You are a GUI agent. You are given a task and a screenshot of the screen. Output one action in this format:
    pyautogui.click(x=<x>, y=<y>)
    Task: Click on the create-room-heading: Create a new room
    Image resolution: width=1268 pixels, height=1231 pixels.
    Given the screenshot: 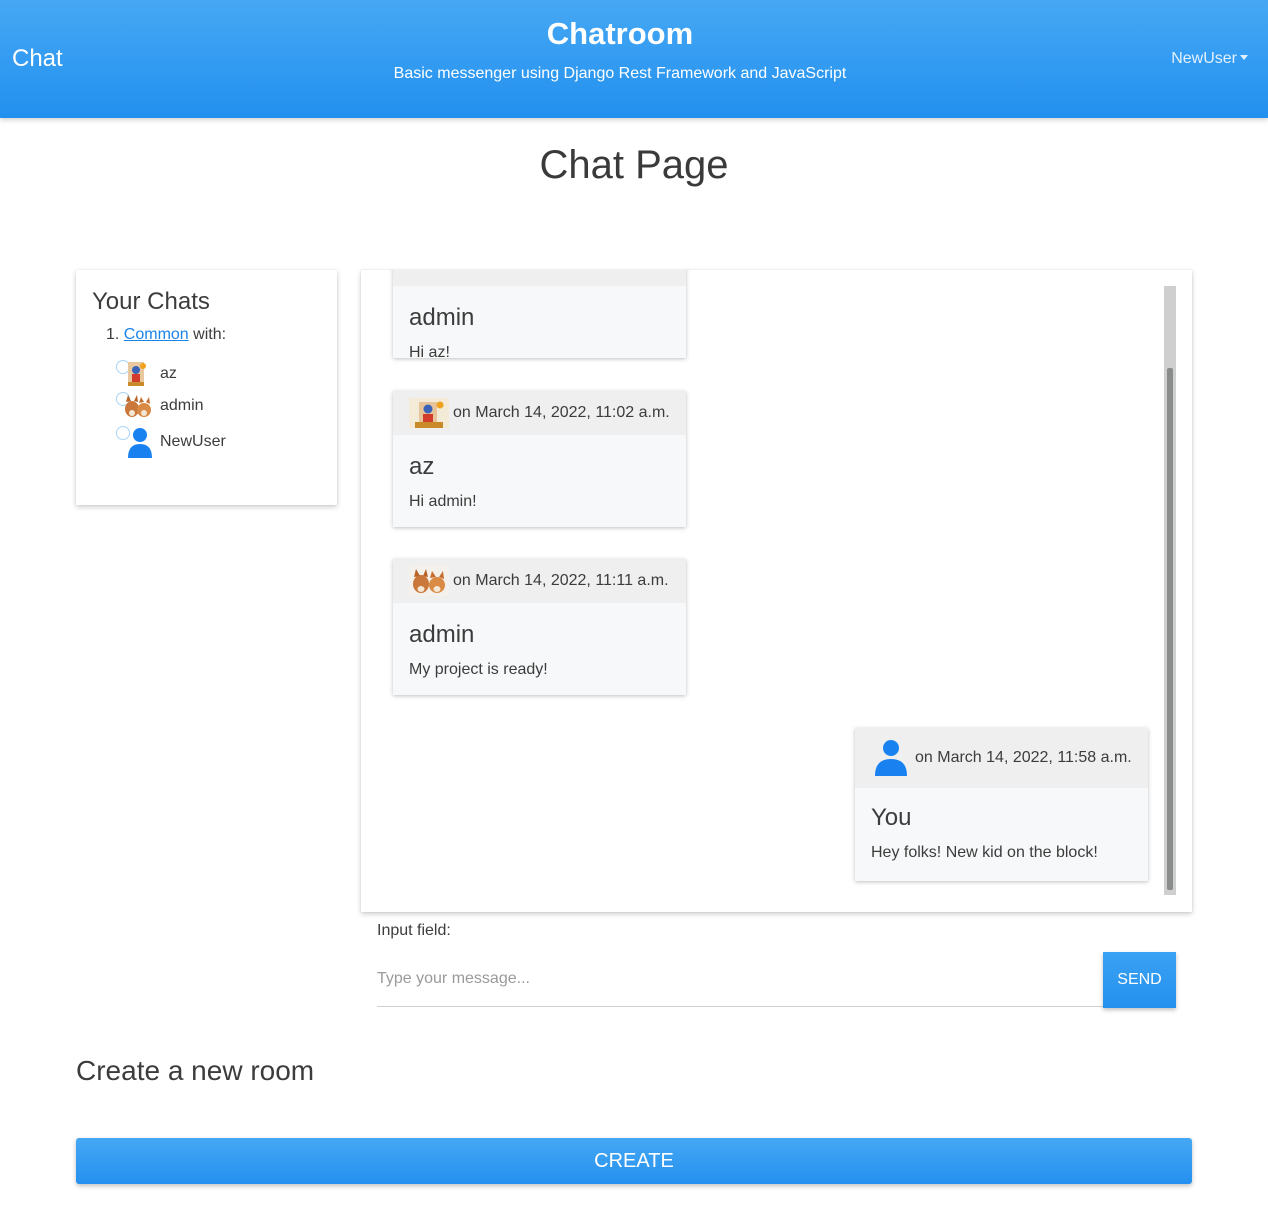 What is the action you would take?
    pyautogui.click(x=195, y=1070)
    